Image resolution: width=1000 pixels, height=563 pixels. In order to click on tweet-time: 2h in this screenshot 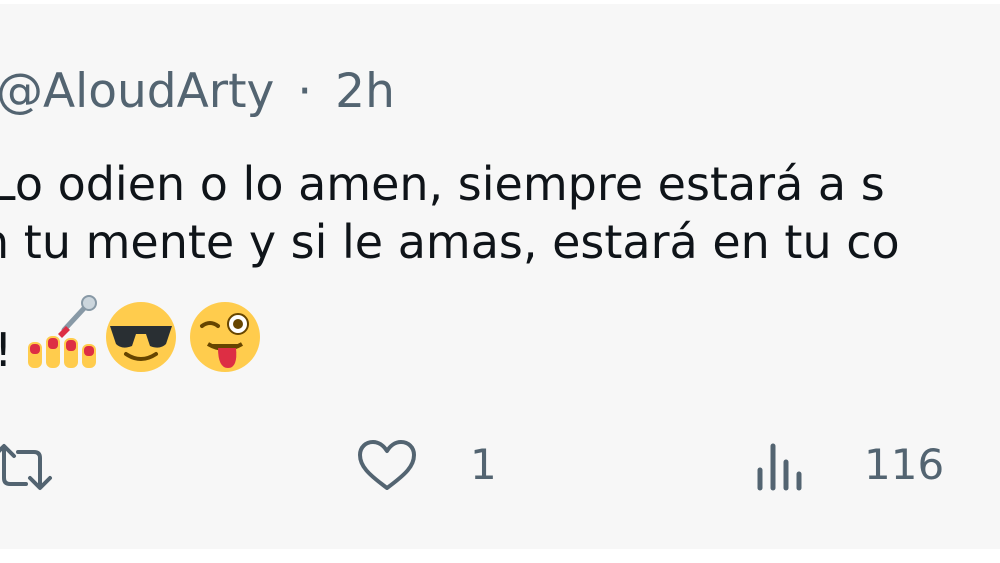, I will do `click(365, 91)`.